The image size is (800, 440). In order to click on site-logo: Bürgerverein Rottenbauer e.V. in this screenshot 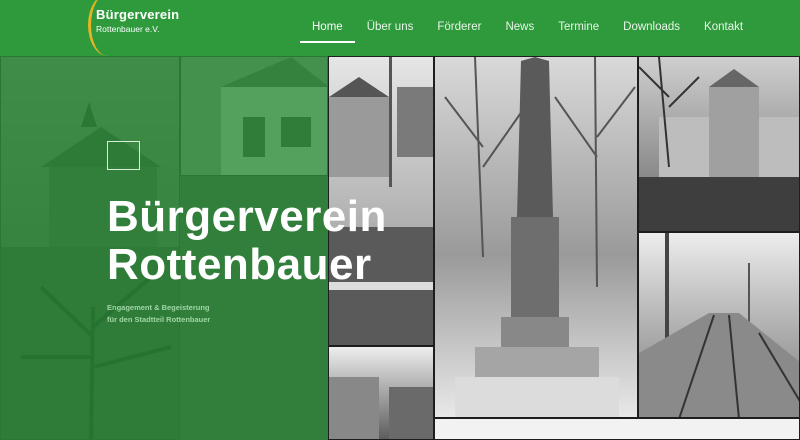, I will do `click(143, 28)`.